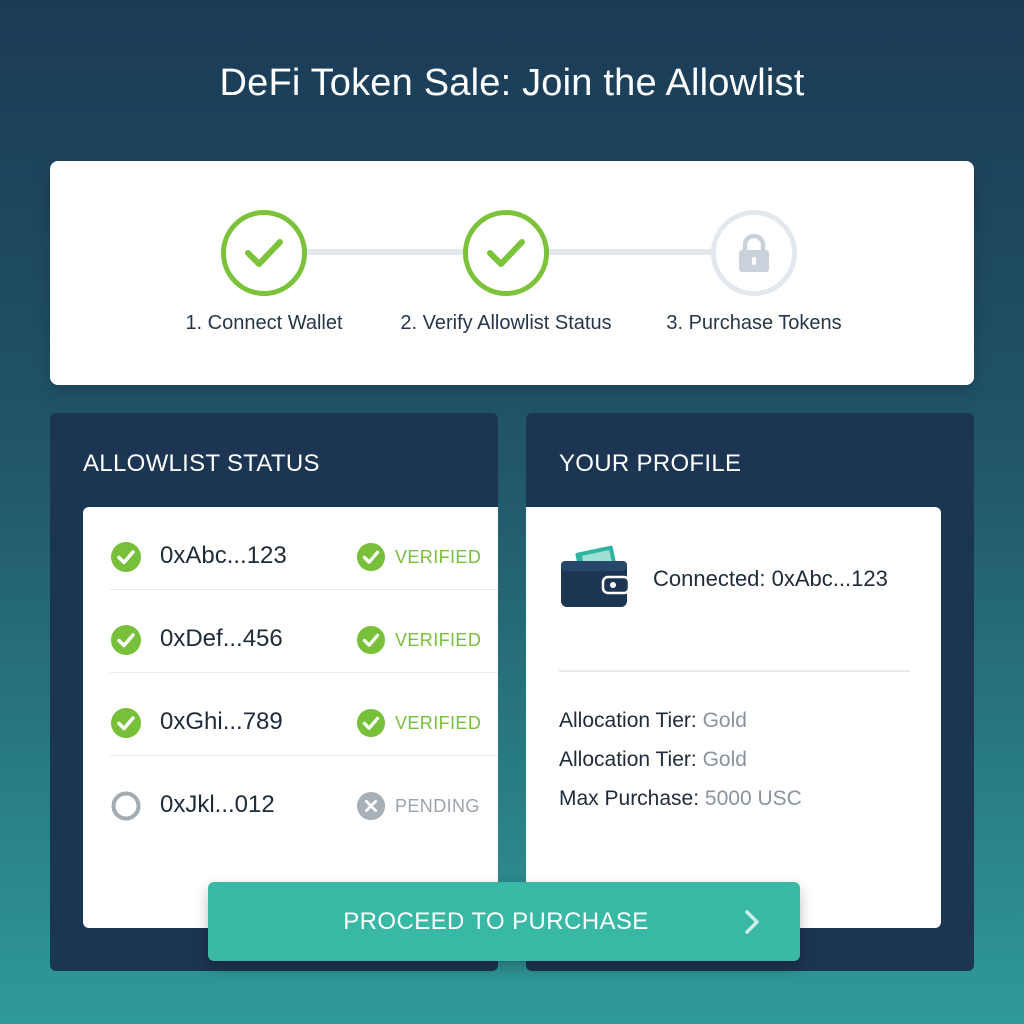 This screenshot has height=1024, width=1024. What do you see at coordinates (304, 631) in the screenshot?
I see `list-item: 0xDef...456 VERIFIED` at bounding box center [304, 631].